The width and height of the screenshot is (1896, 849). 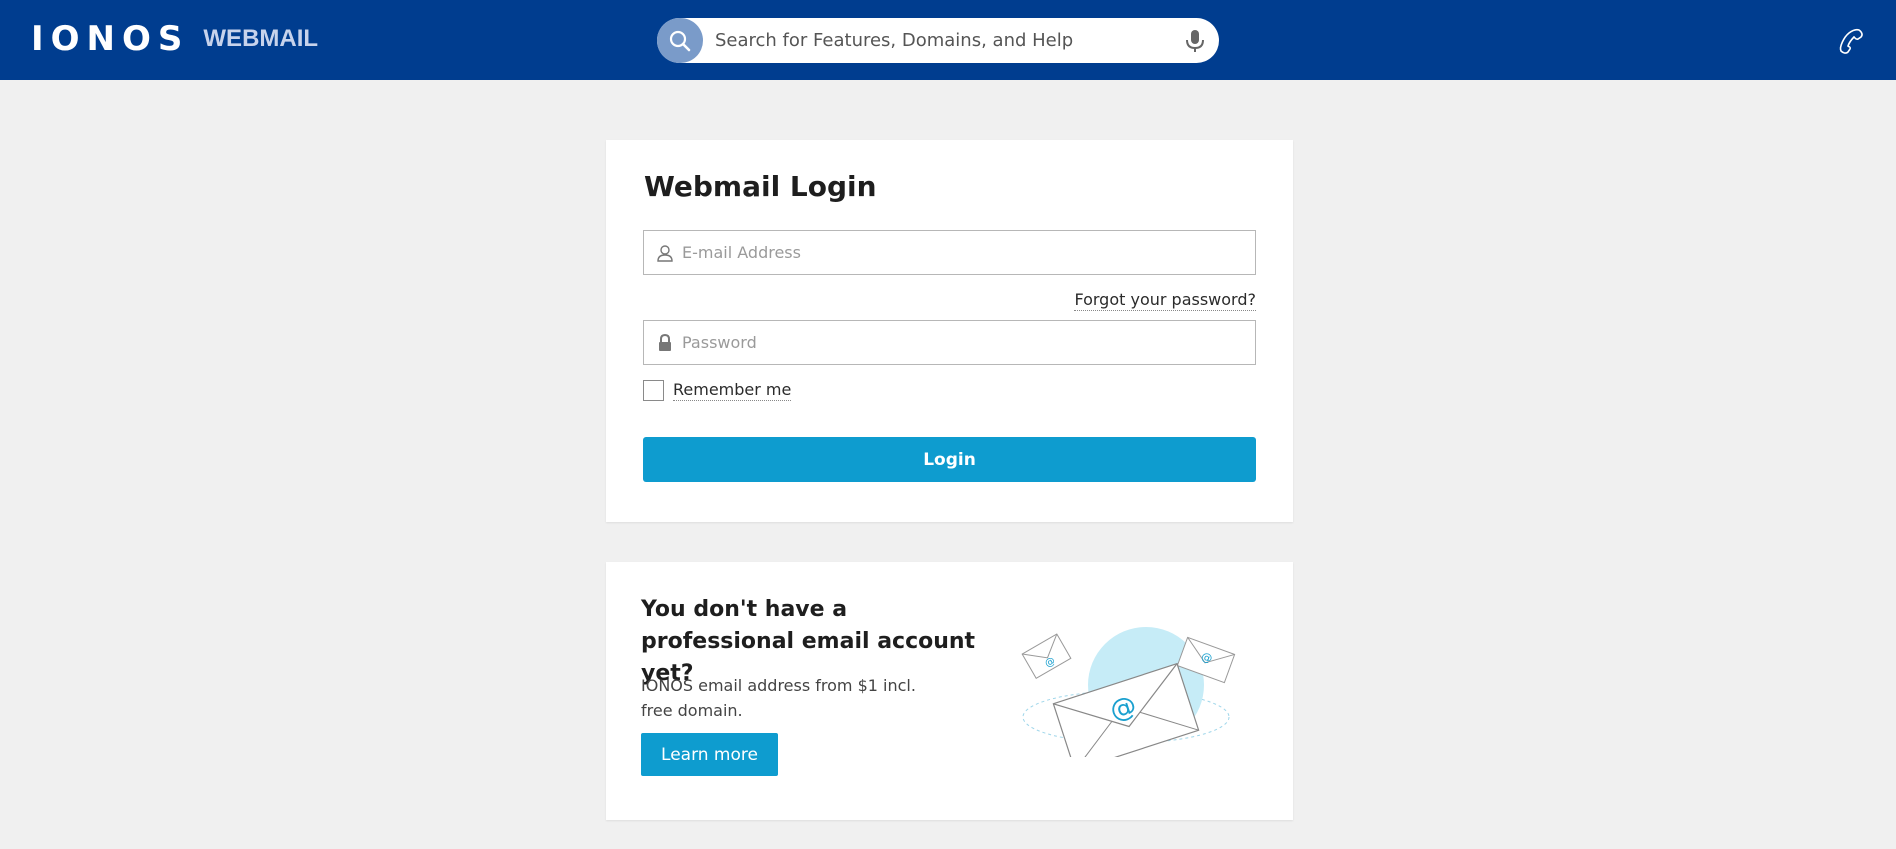 I want to click on ionos-logo: IONOS, so click(x=110, y=39).